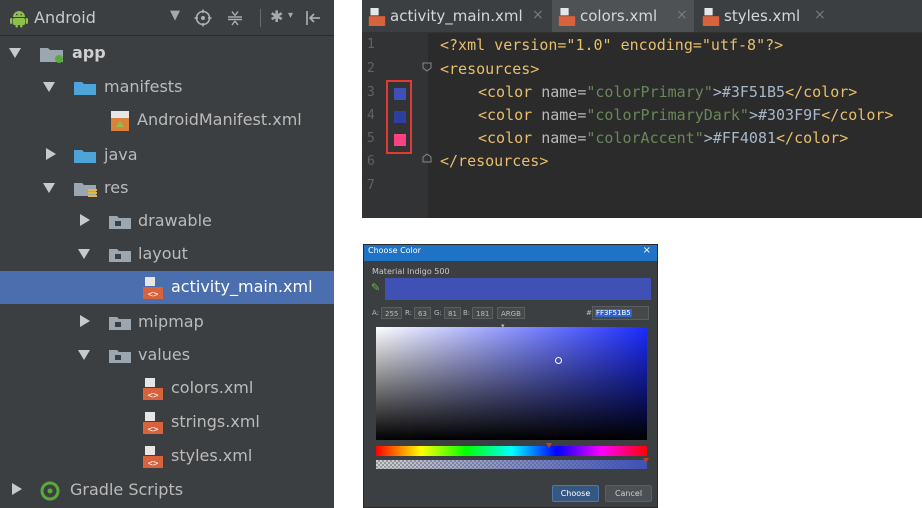  Describe the element at coordinates (85, 156) in the screenshot. I see `folder-icon` at that location.